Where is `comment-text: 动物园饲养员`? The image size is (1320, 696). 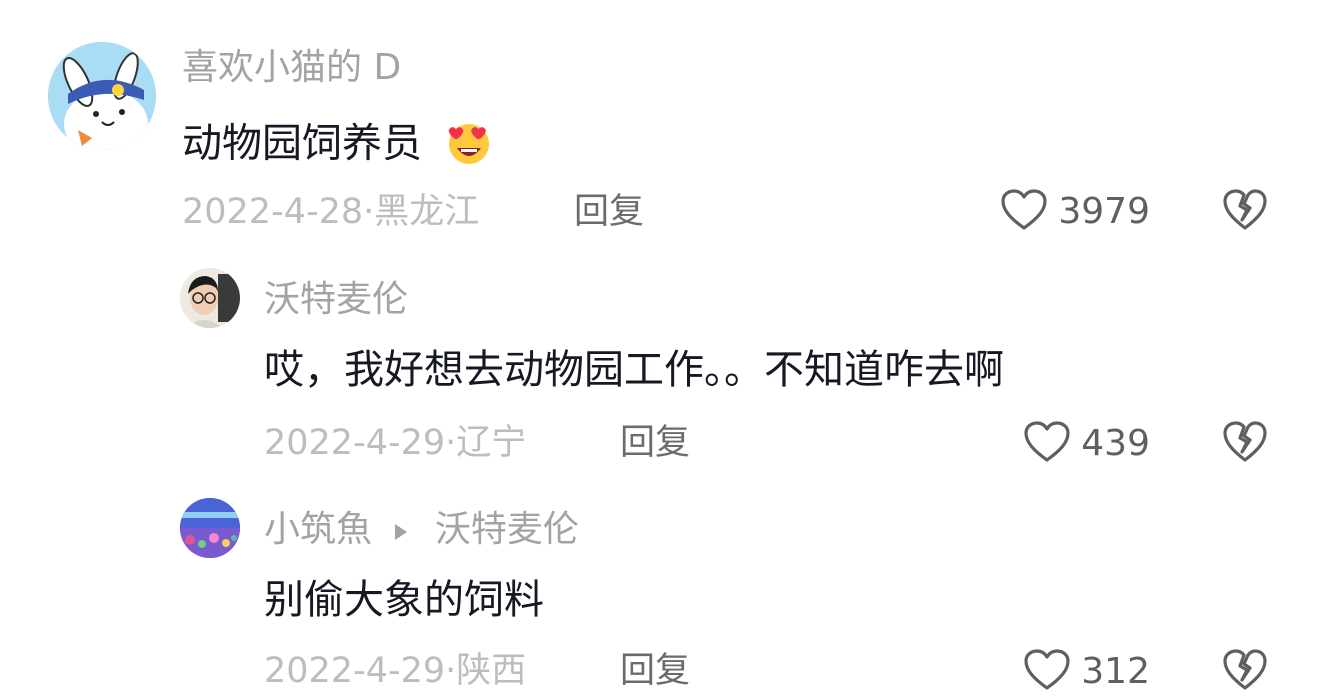 comment-text: 动物园饲养员 is located at coordinates (338, 145).